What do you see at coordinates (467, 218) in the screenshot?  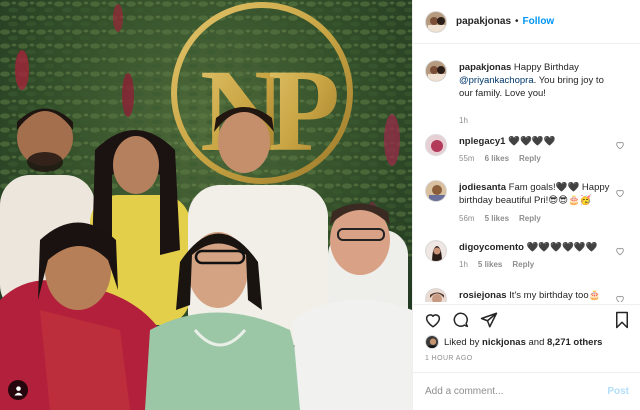 I see `comment-time: 56m` at bounding box center [467, 218].